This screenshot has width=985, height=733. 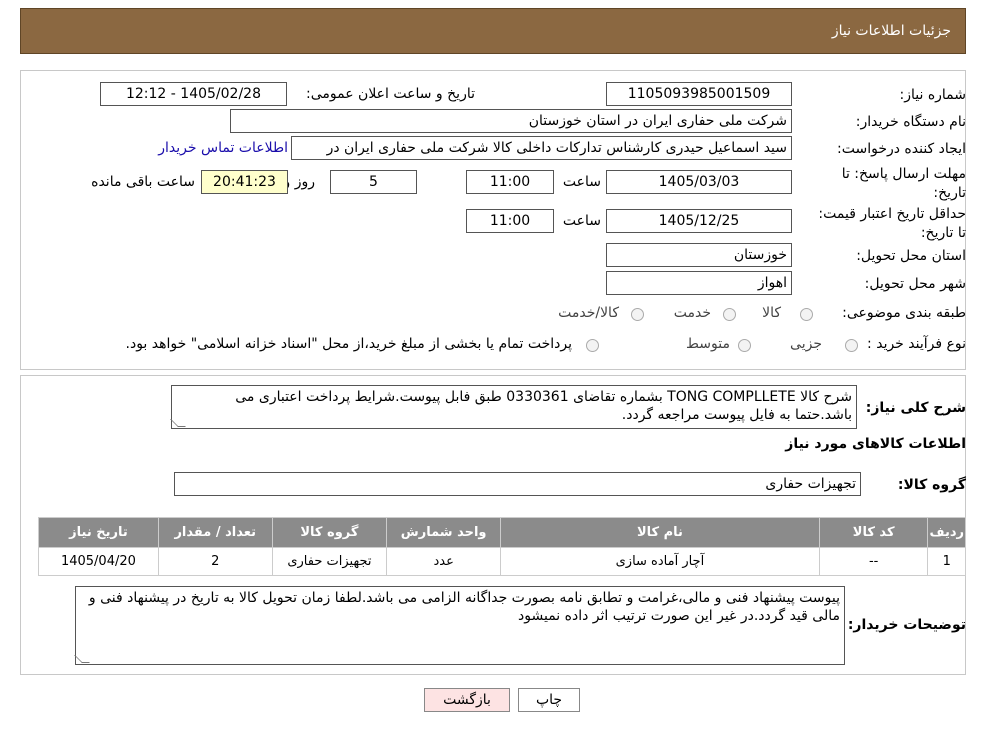 What do you see at coordinates (915, 408) in the screenshot?
I see `summary-label: شرح کلی نیاز:` at bounding box center [915, 408].